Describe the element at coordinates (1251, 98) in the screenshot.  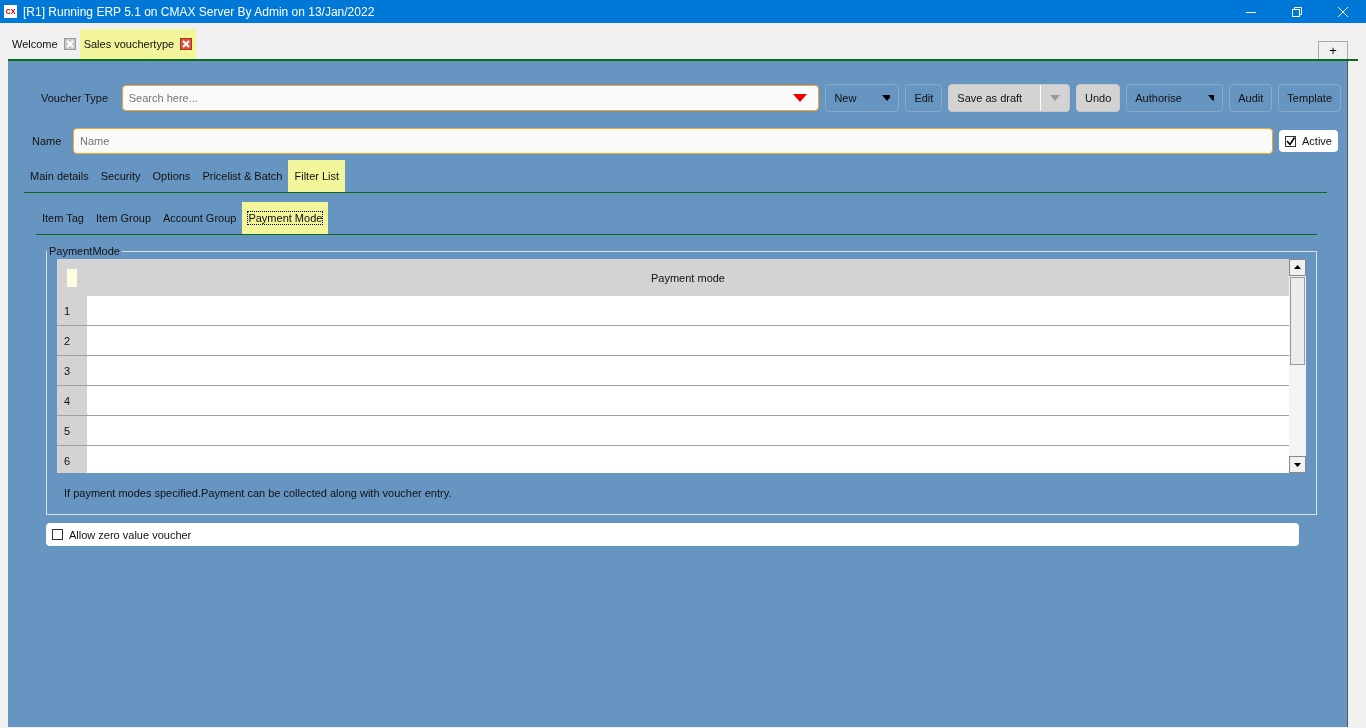
I see `toolbar-button: Audit` at that location.